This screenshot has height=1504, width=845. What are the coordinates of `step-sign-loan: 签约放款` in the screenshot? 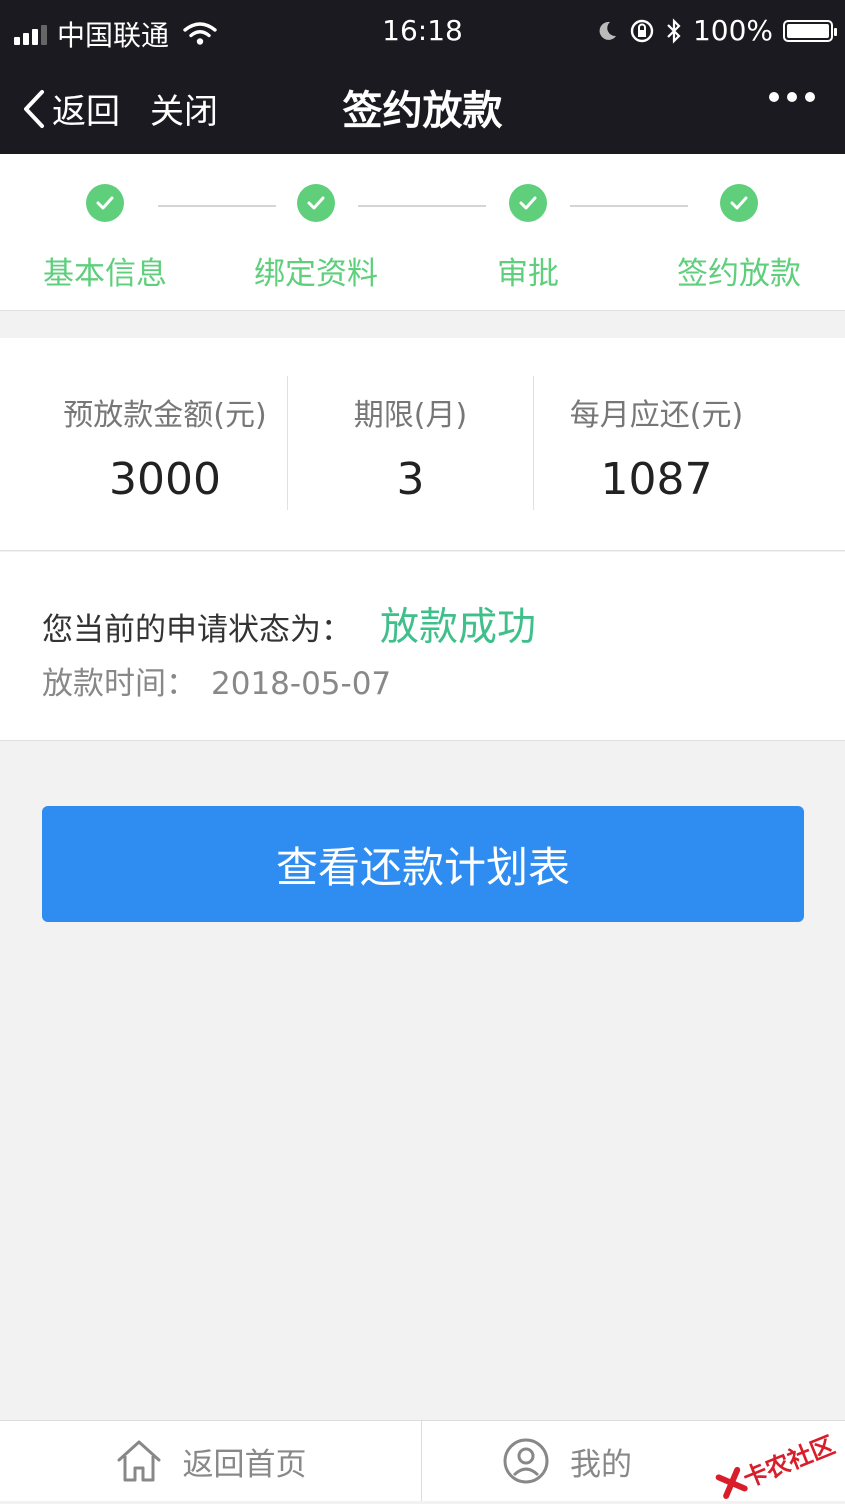 It's located at (739, 238).